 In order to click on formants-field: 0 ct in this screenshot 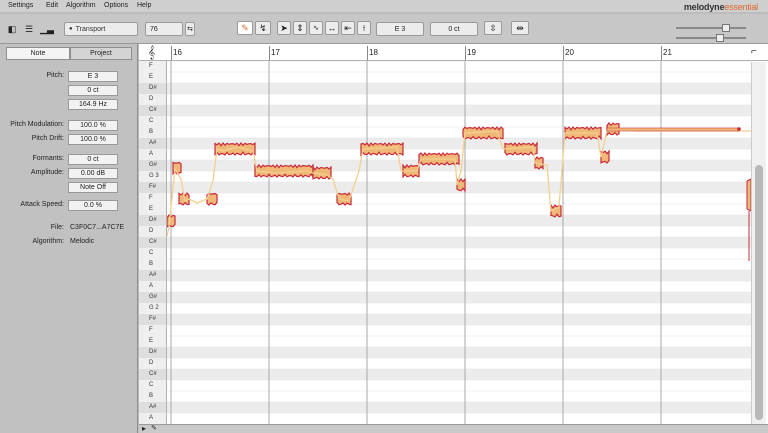, I will do `click(93, 159)`.